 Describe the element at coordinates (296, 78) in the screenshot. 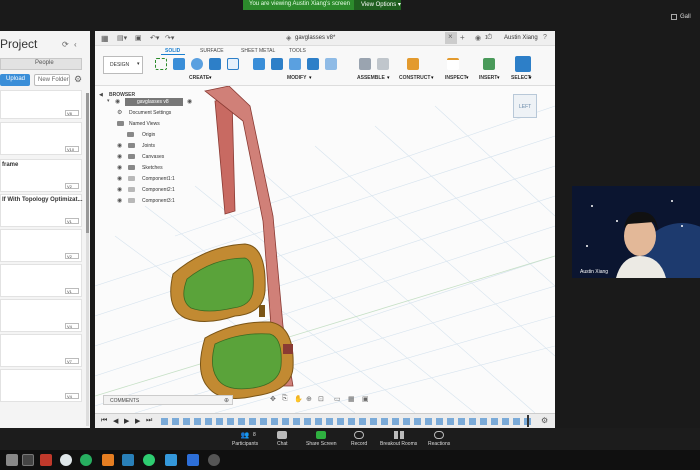

I see `modify-menu: MODIFY` at that location.